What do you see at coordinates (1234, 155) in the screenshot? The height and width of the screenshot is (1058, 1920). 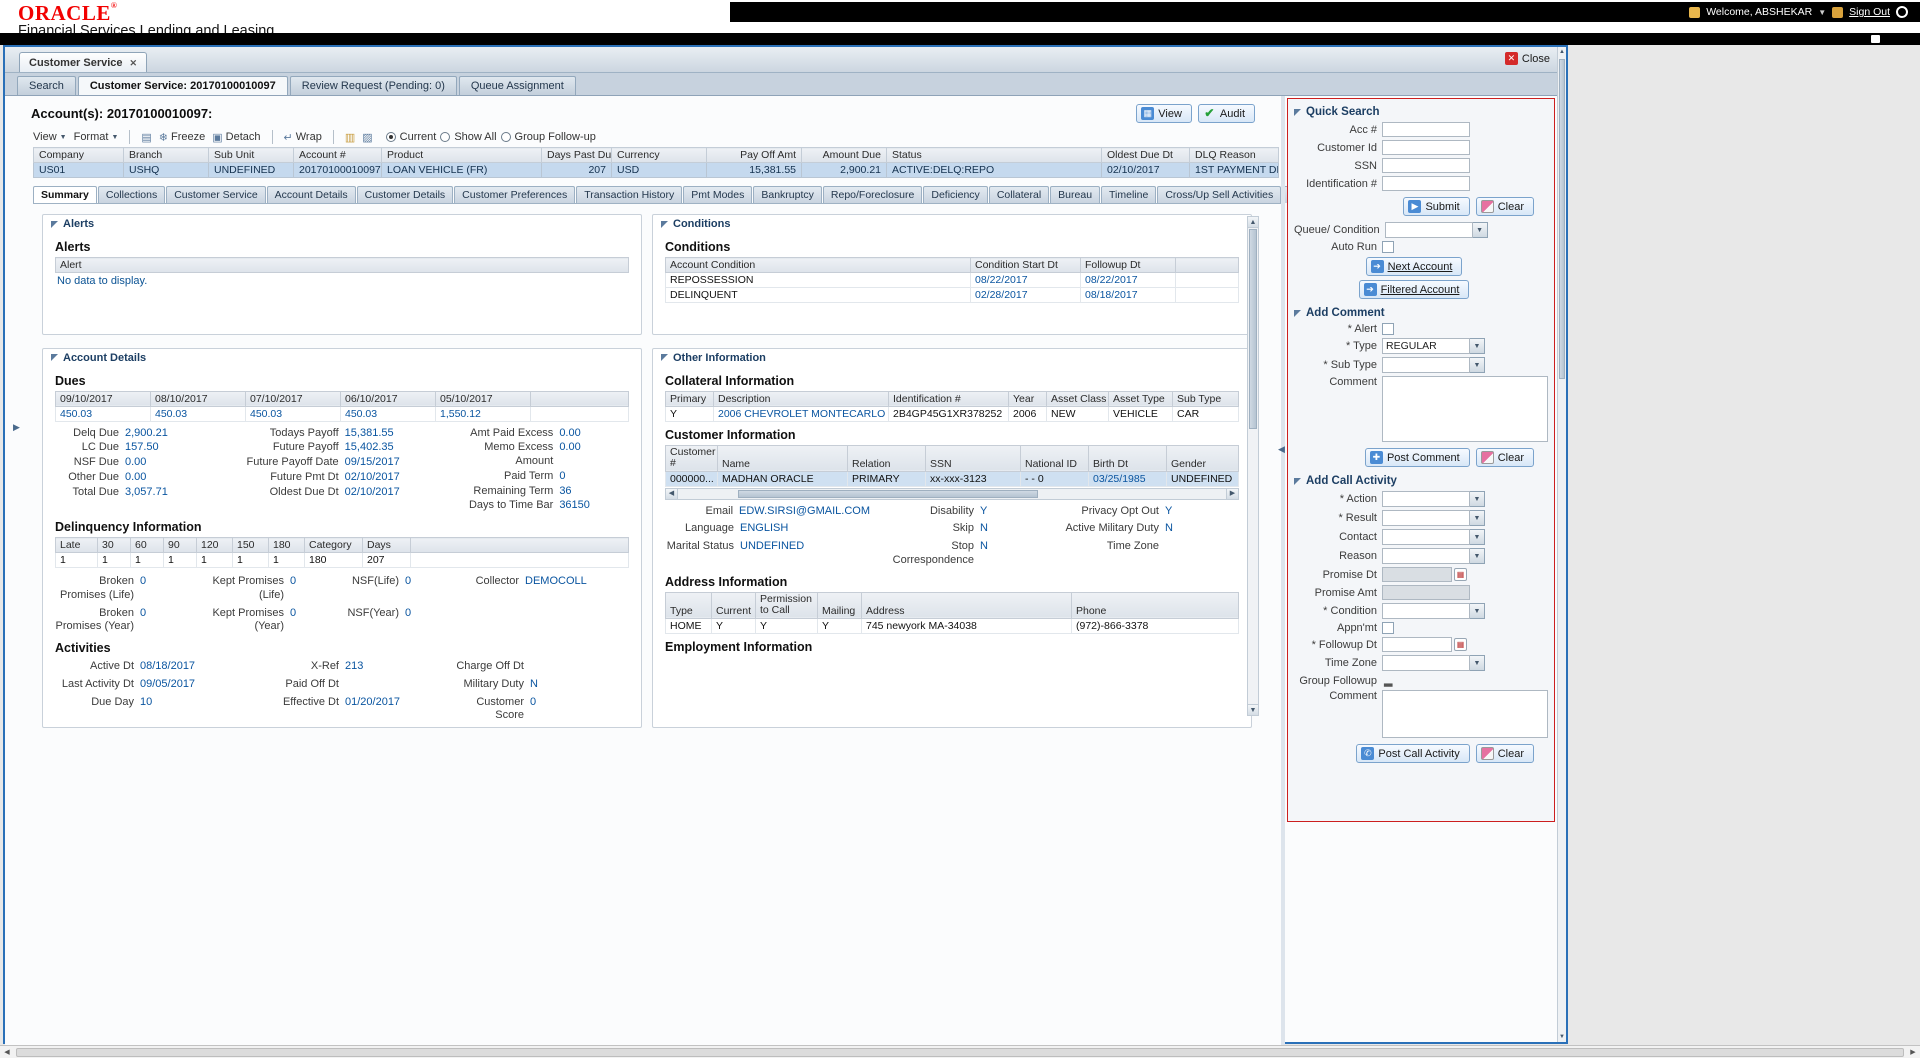 I see `col-dlq-reason: DLQ Reason` at bounding box center [1234, 155].